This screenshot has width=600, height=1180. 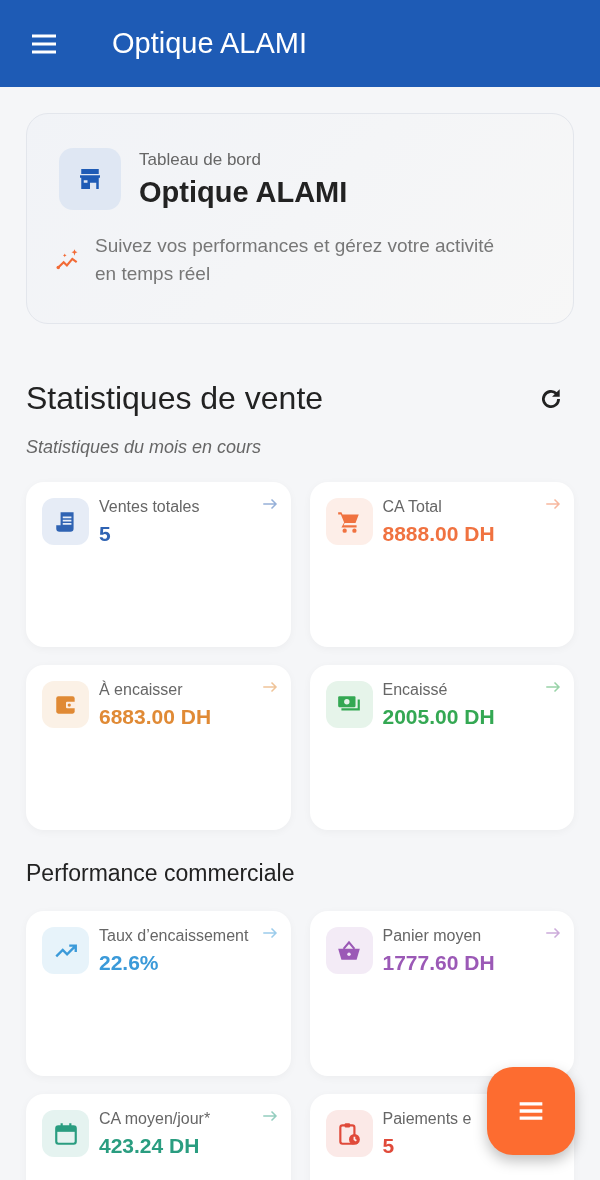 I want to click on stat-card: À encaisser 6883.00 DH, so click(x=158, y=747).